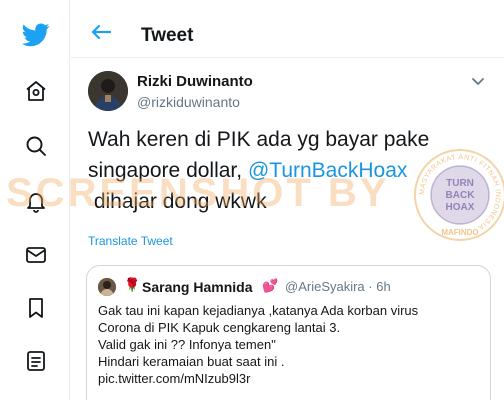 Image resolution: width=504 pixels, height=400 pixels. What do you see at coordinates (36, 91) in the screenshot?
I see `home-icon` at bounding box center [36, 91].